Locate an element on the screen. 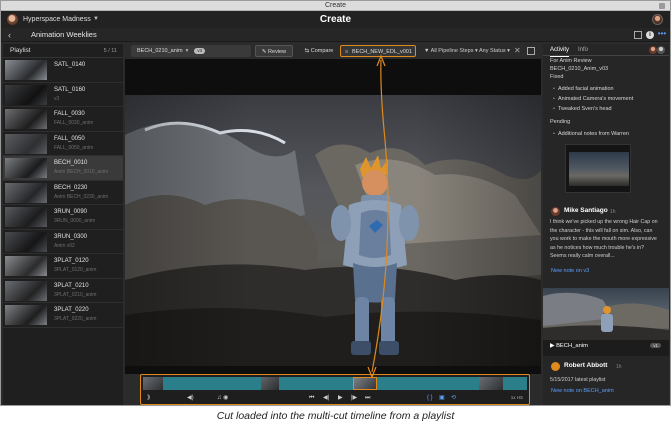 Image resolution: width=671 pixels, height=430 pixels. playlist-title: Playlist is located at coordinates (20, 50).